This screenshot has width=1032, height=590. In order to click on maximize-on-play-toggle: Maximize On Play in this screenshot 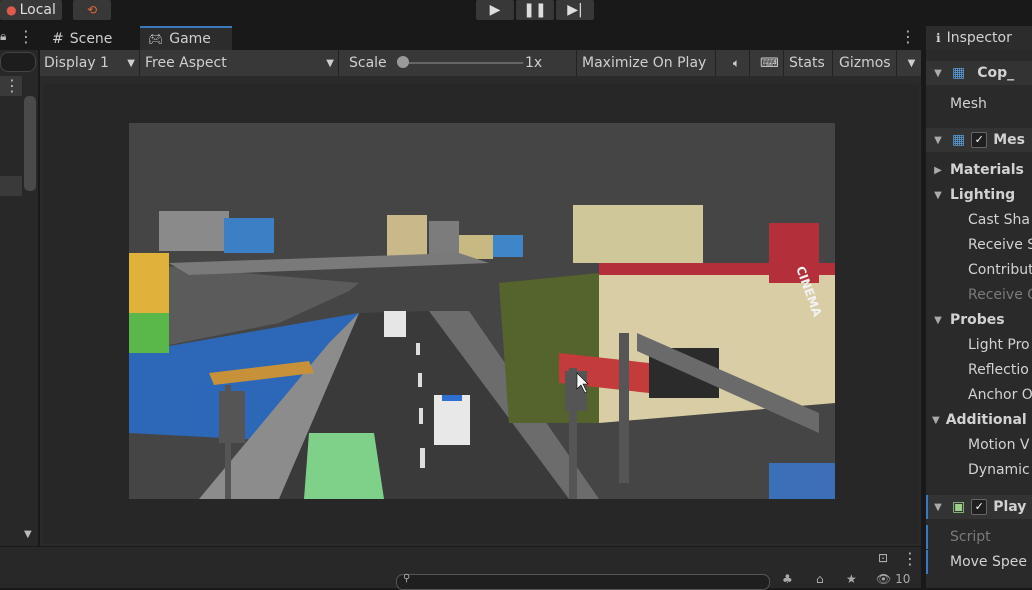, I will do `click(647, 63)`.